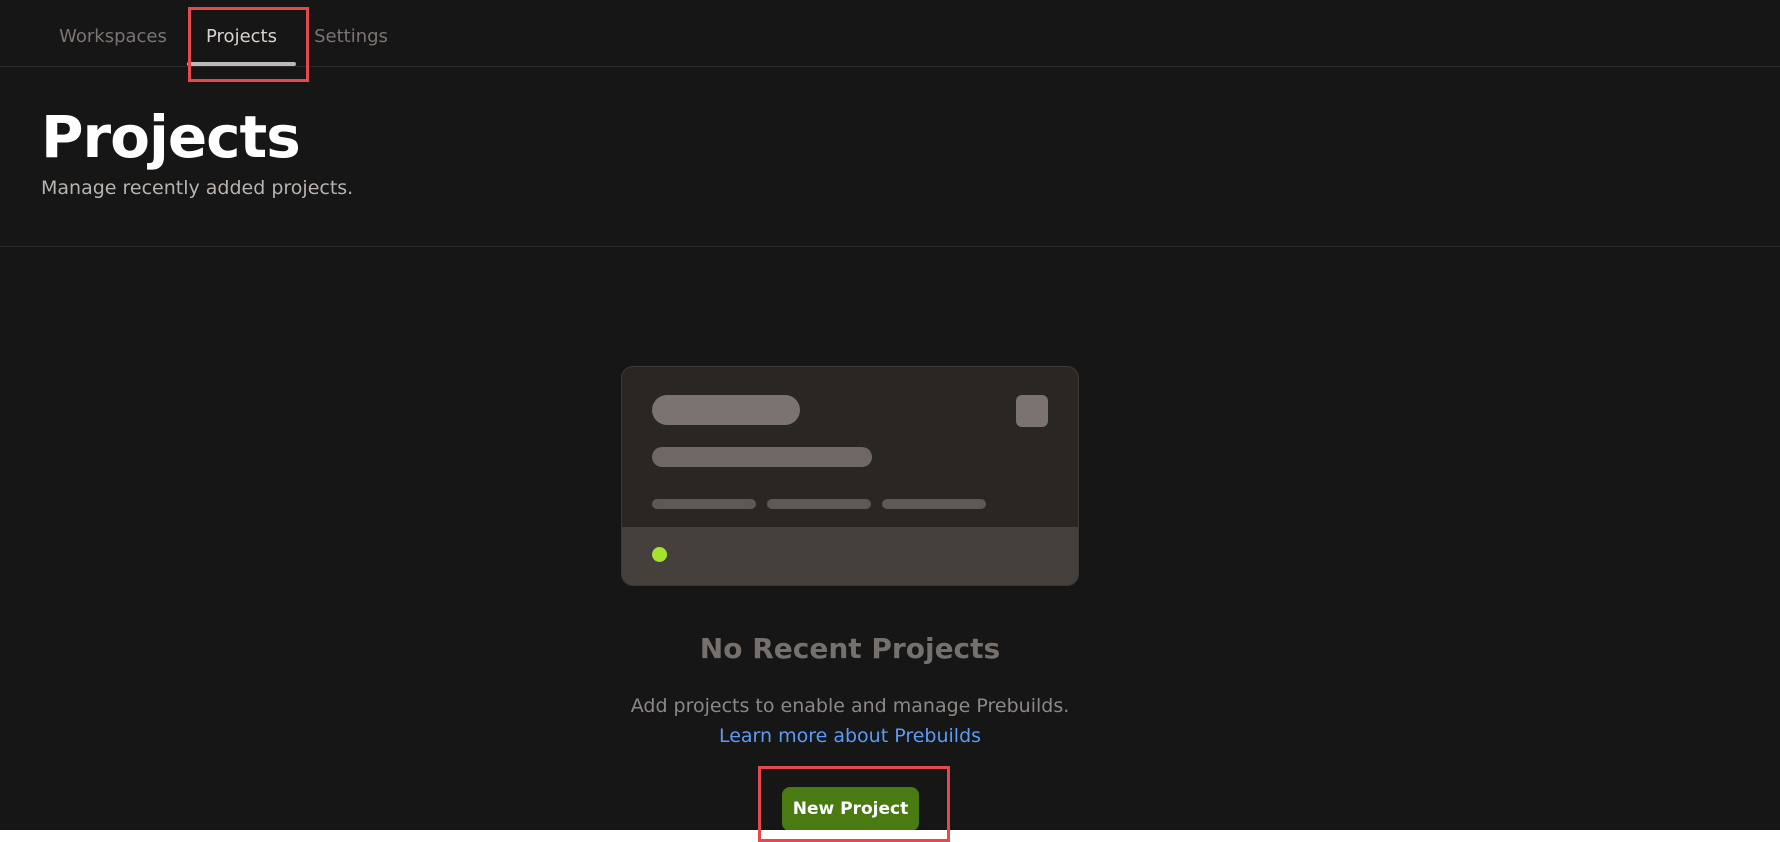  I want to click on tab-settings: Settings, so click(351, 33).